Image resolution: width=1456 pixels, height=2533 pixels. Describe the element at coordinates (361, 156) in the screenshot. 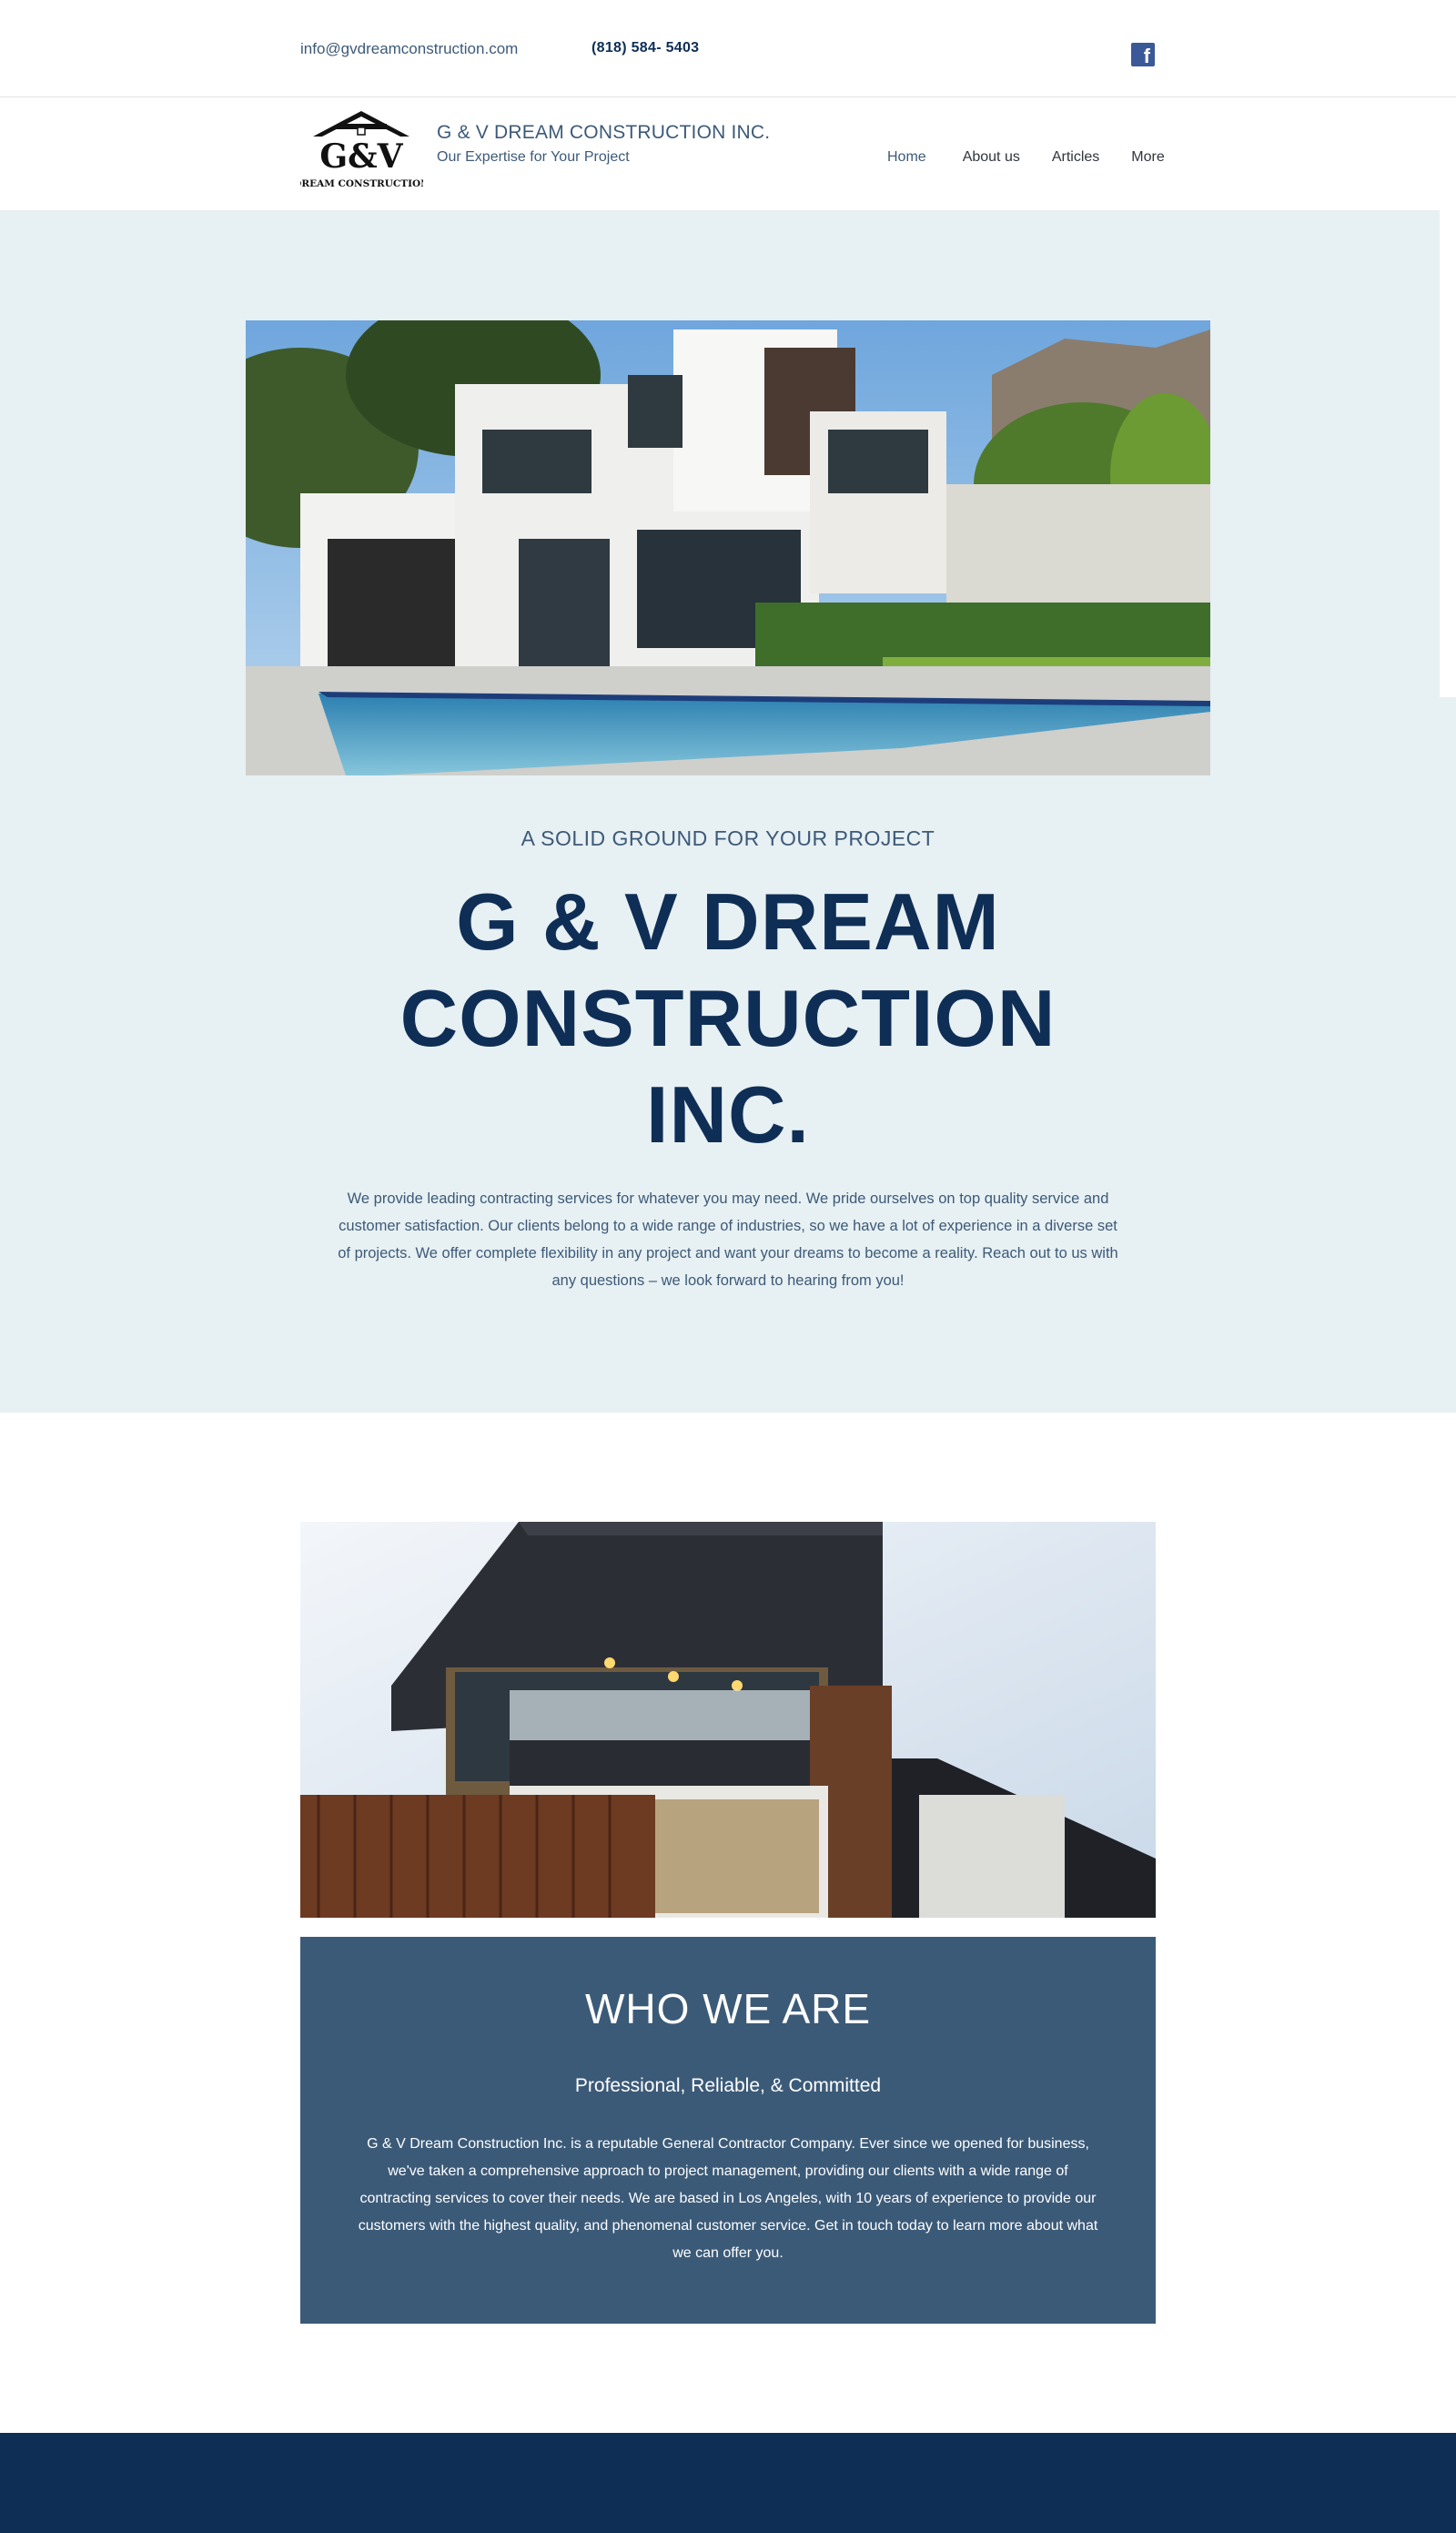

I see `logo-mark: G&V` at that location.